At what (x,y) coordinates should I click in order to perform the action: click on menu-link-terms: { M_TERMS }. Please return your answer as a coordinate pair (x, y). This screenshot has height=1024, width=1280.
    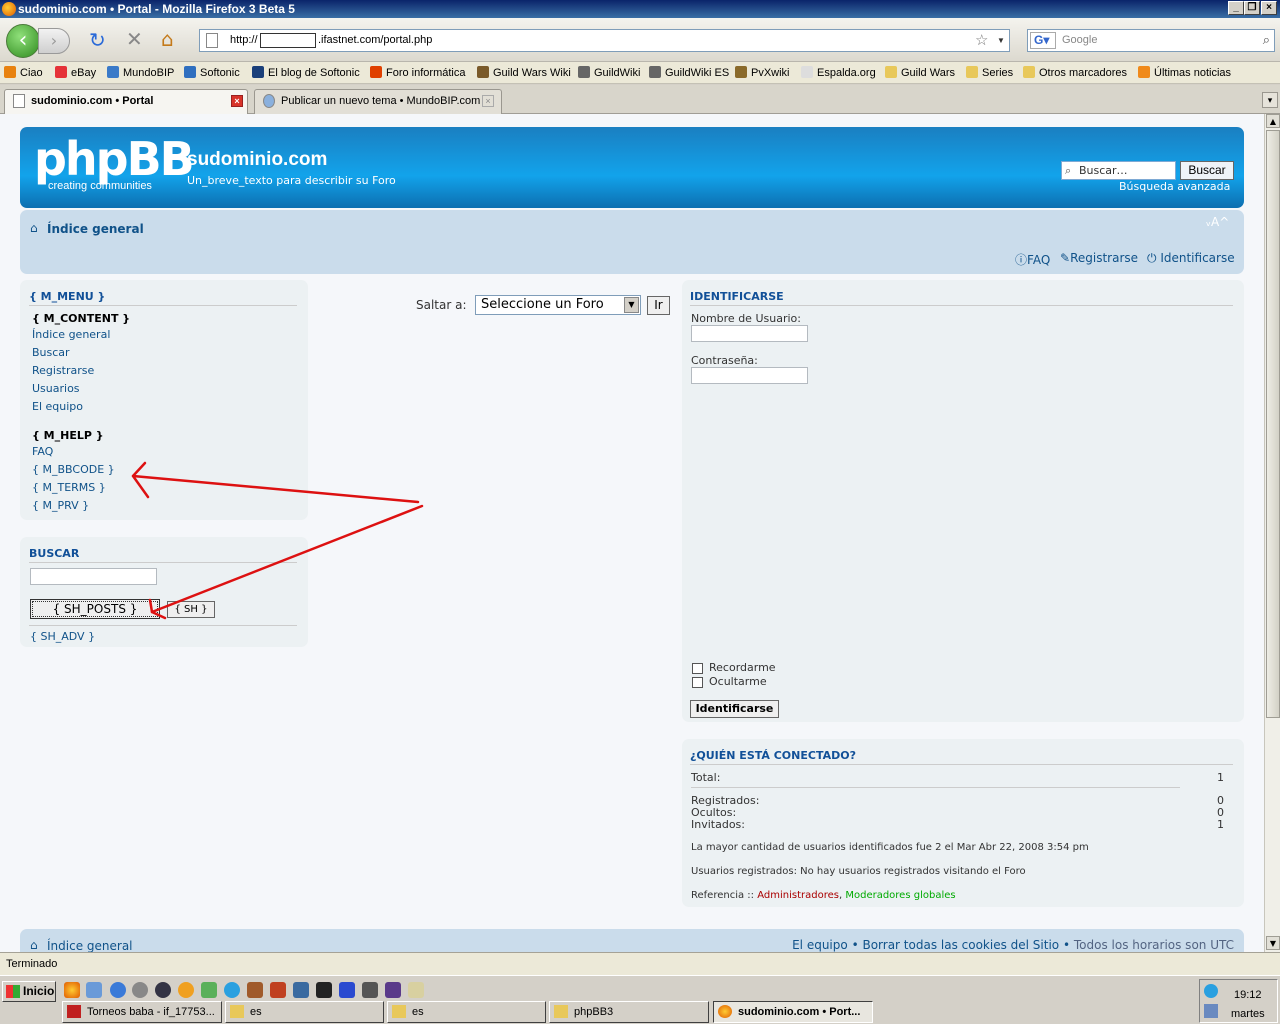
    Looking at the image, I should click on (69, 487).